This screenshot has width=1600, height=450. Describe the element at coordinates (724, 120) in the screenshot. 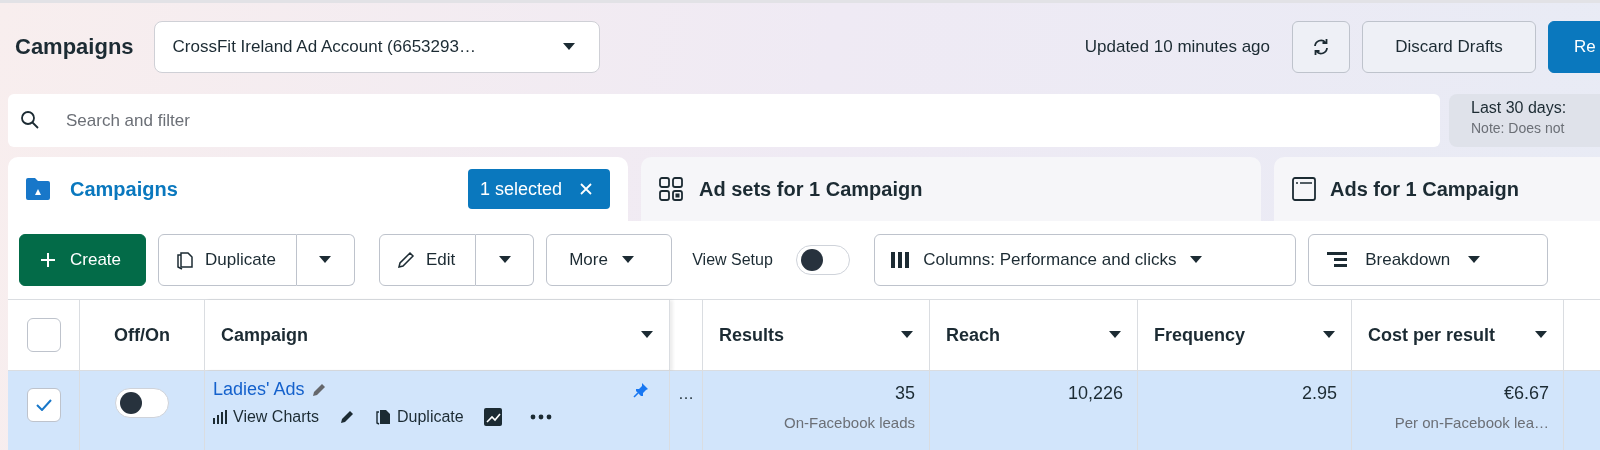

I see `search-field: Search and filter` at that location.